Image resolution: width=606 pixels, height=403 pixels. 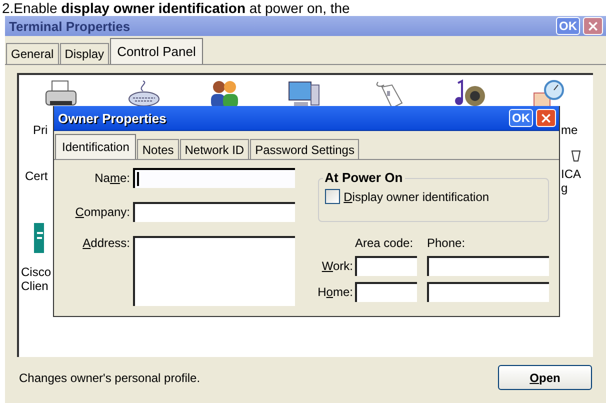 I want to click on window-title: Terminal Properties, so click(x=70, y=26).